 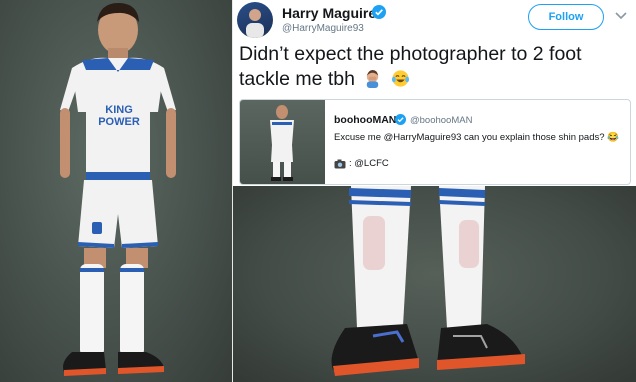 What do you see at coordinates (621, 16) in the screenshot?
I see `chevron-down-icon` at bounding box center [621, 16].